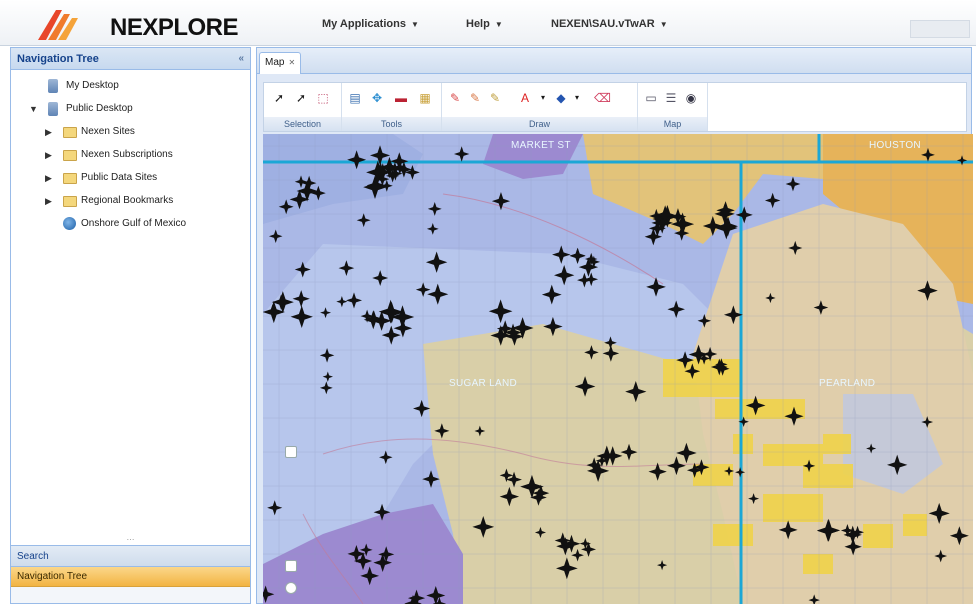 Image resolution: width=976 pixels, height=612 pixels. Describe the element at coordinates (291, 566) in the screenshot. I see `zoom-out-button` at that location.